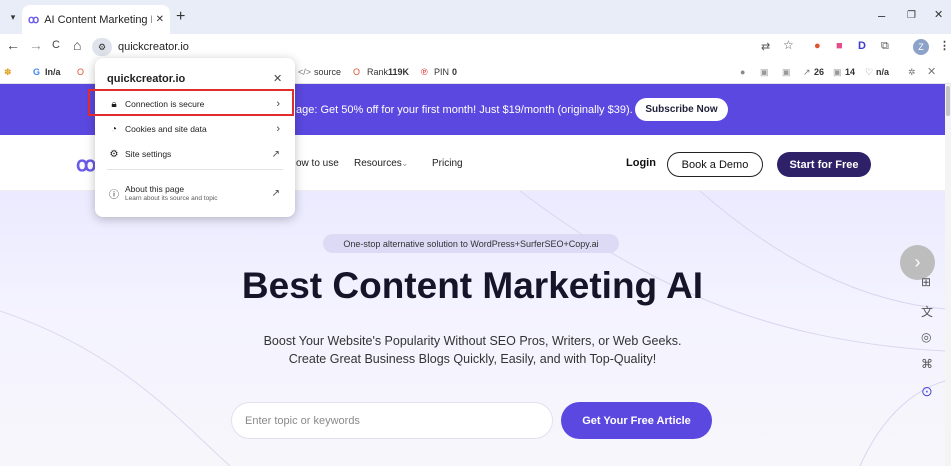  What do you see at coordinates (788, 45) in the screenshot?
I see `bookmark-star-icon: ☆` at bounding box center [788, 45].